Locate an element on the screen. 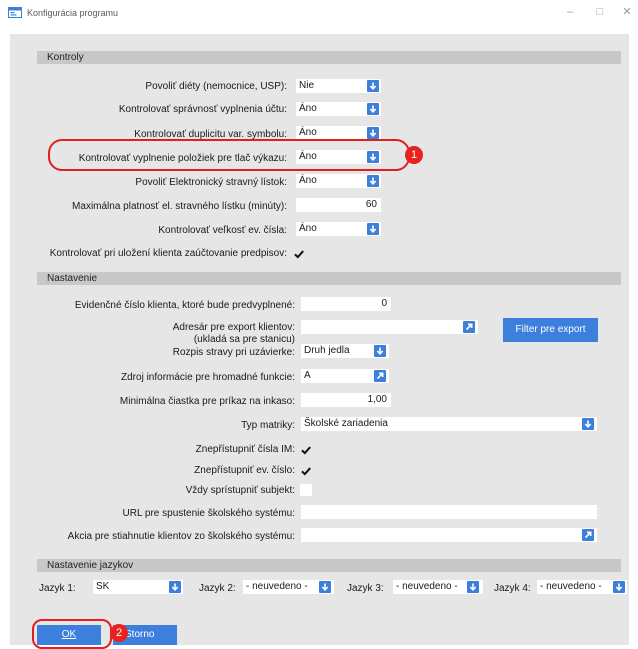  callout-badge-2: 2 is located at coordinates (119, 633).